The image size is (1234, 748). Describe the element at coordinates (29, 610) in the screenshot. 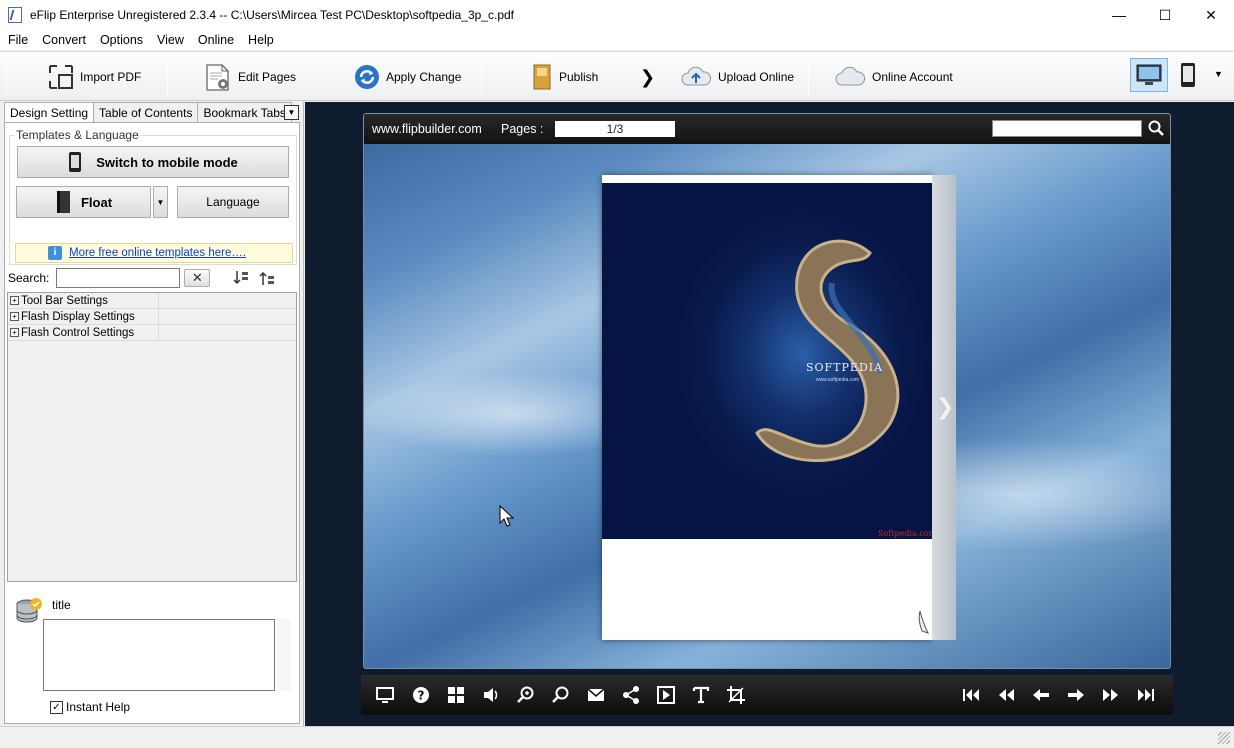

I see `database-icon` at that location.